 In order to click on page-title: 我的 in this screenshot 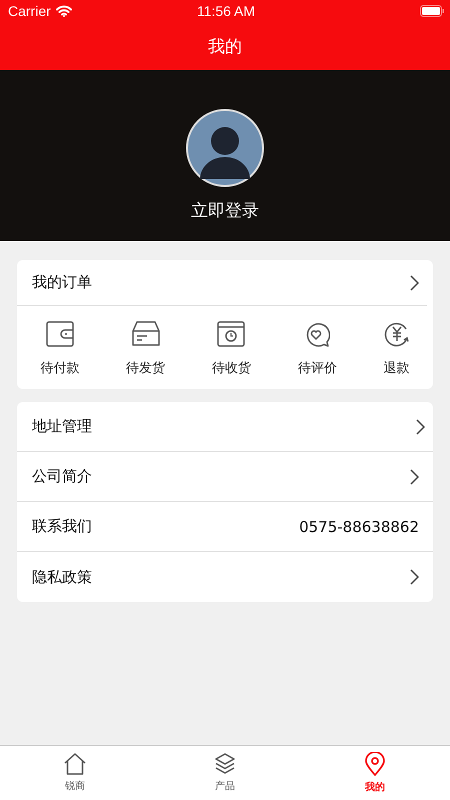, I will do `click(225, 47)`.